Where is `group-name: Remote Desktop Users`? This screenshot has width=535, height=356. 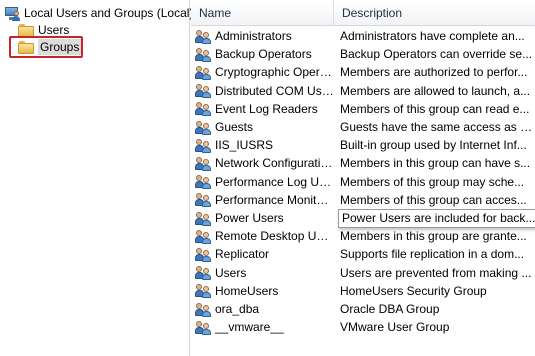
group-name: Remote Desktop Users is located at coordinates (274, 236).